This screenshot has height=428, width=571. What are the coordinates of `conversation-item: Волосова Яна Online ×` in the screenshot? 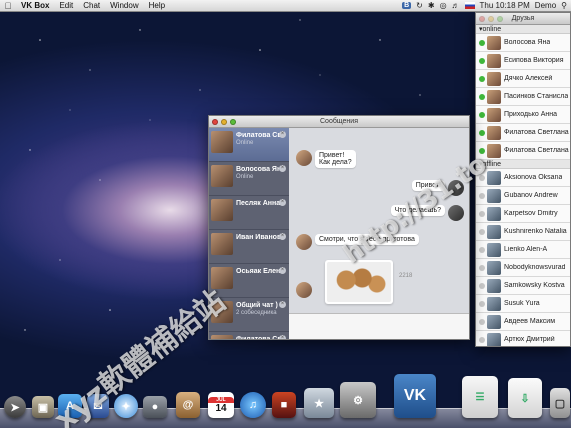 It's located at (249, 179).